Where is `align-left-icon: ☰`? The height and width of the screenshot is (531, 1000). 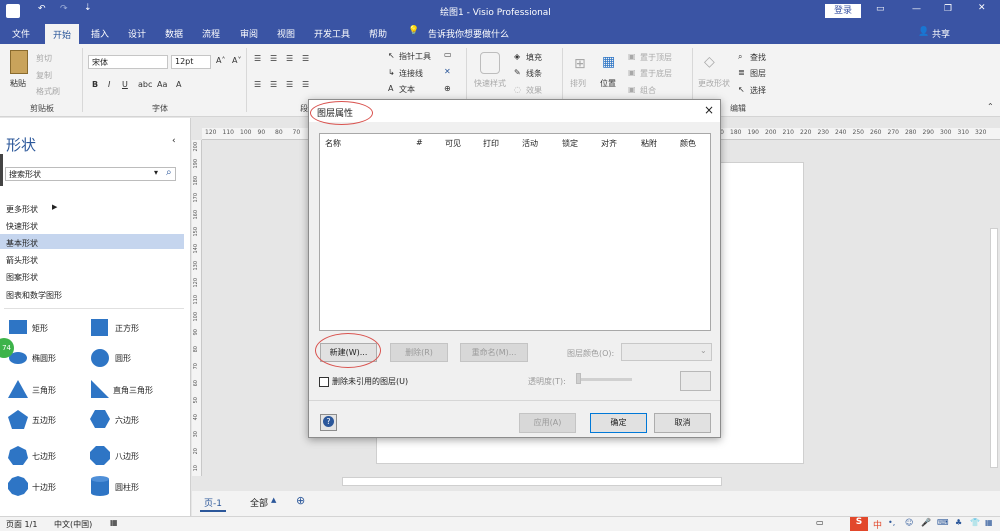
align-left-icon: ☰ is located at coordinates (257, 84).